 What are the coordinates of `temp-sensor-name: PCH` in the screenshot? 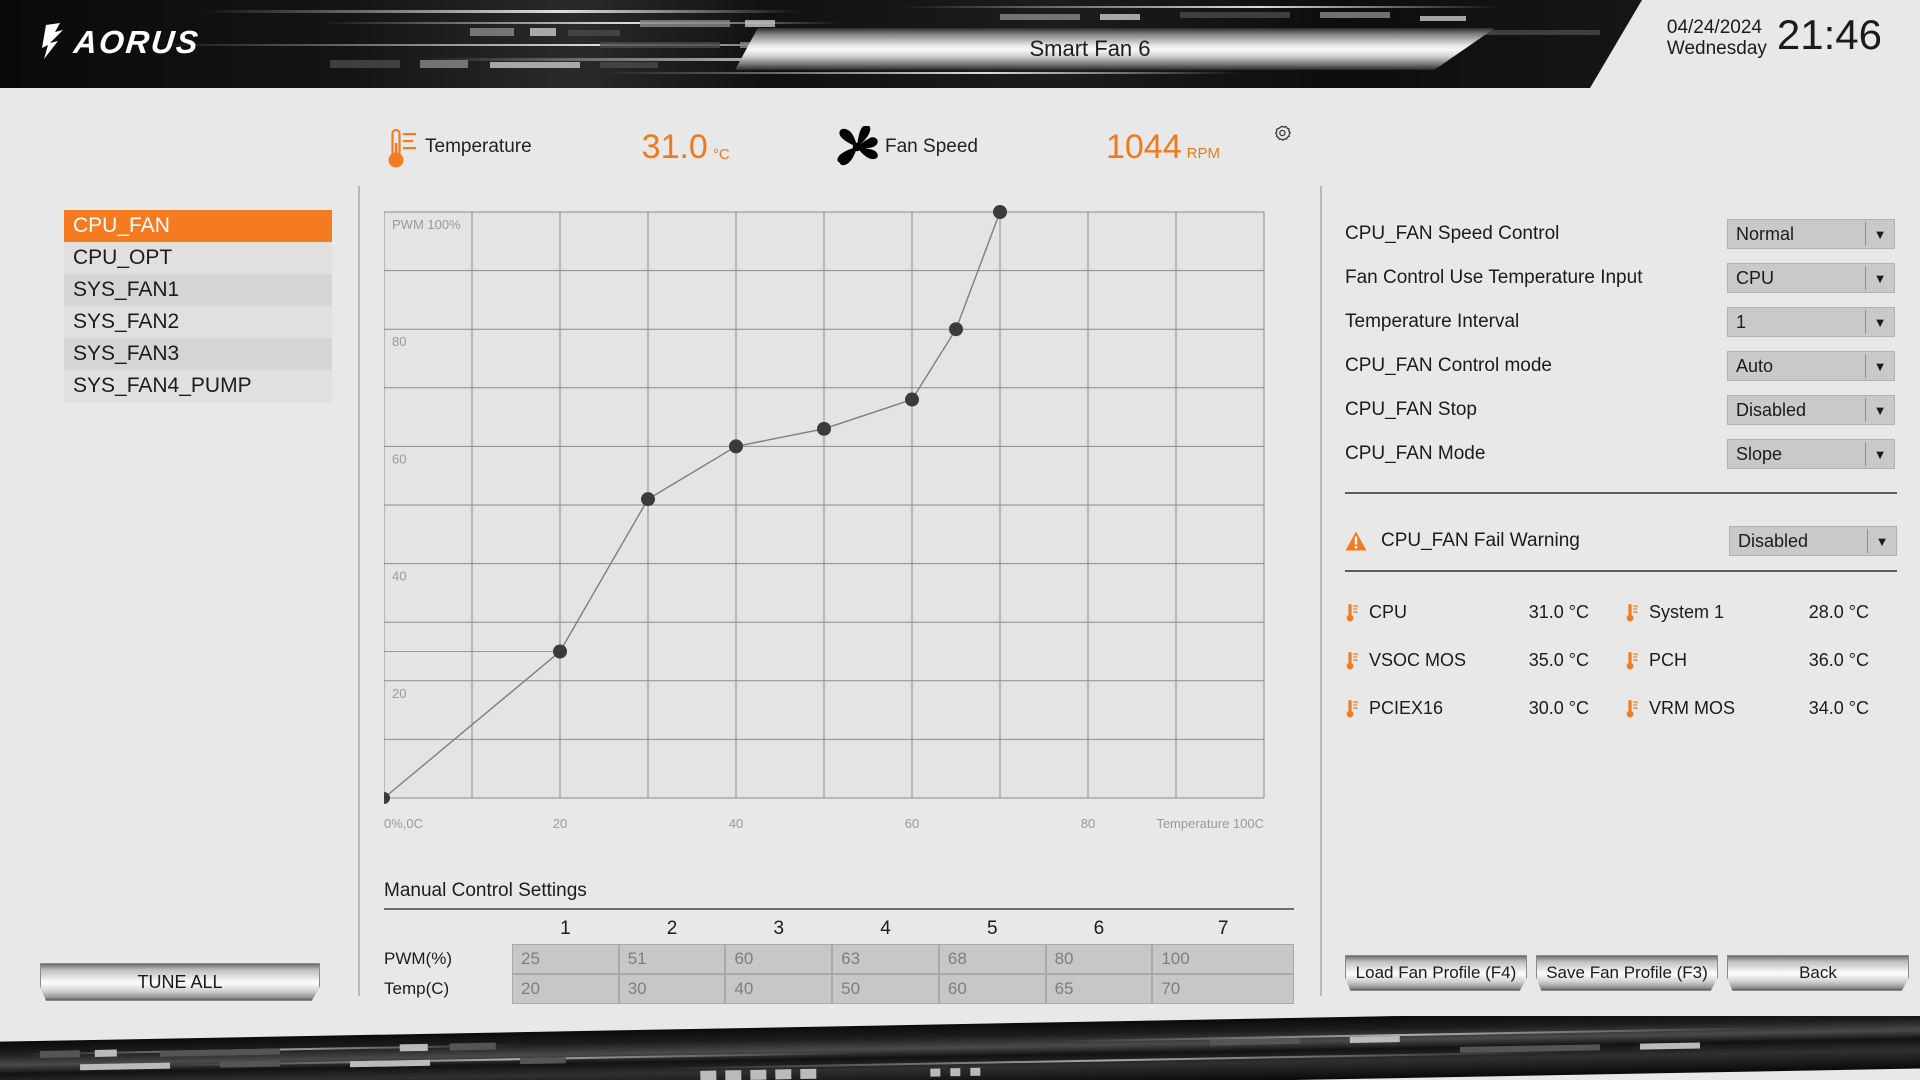 It's located at (1668, 659).